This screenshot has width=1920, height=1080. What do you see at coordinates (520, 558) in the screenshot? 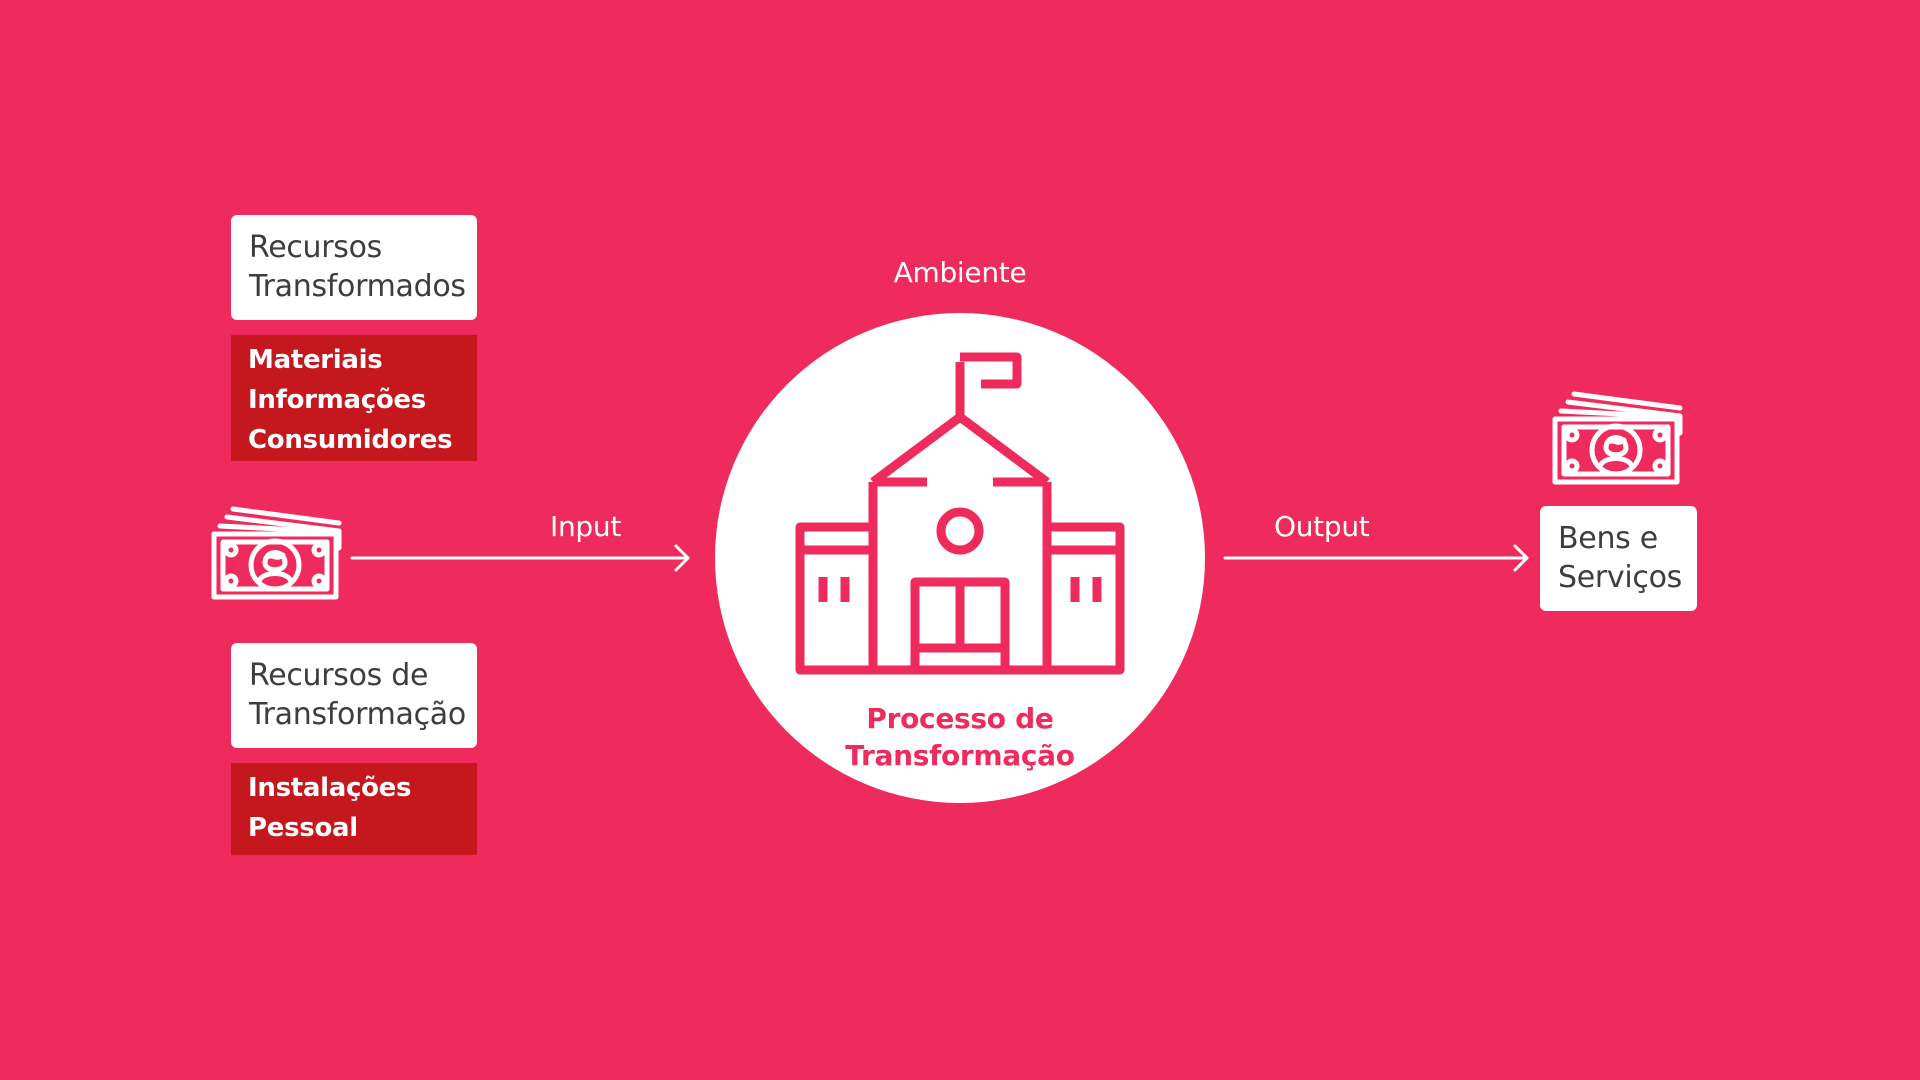
I see `input-arrow` at bounding box center [520, 558].